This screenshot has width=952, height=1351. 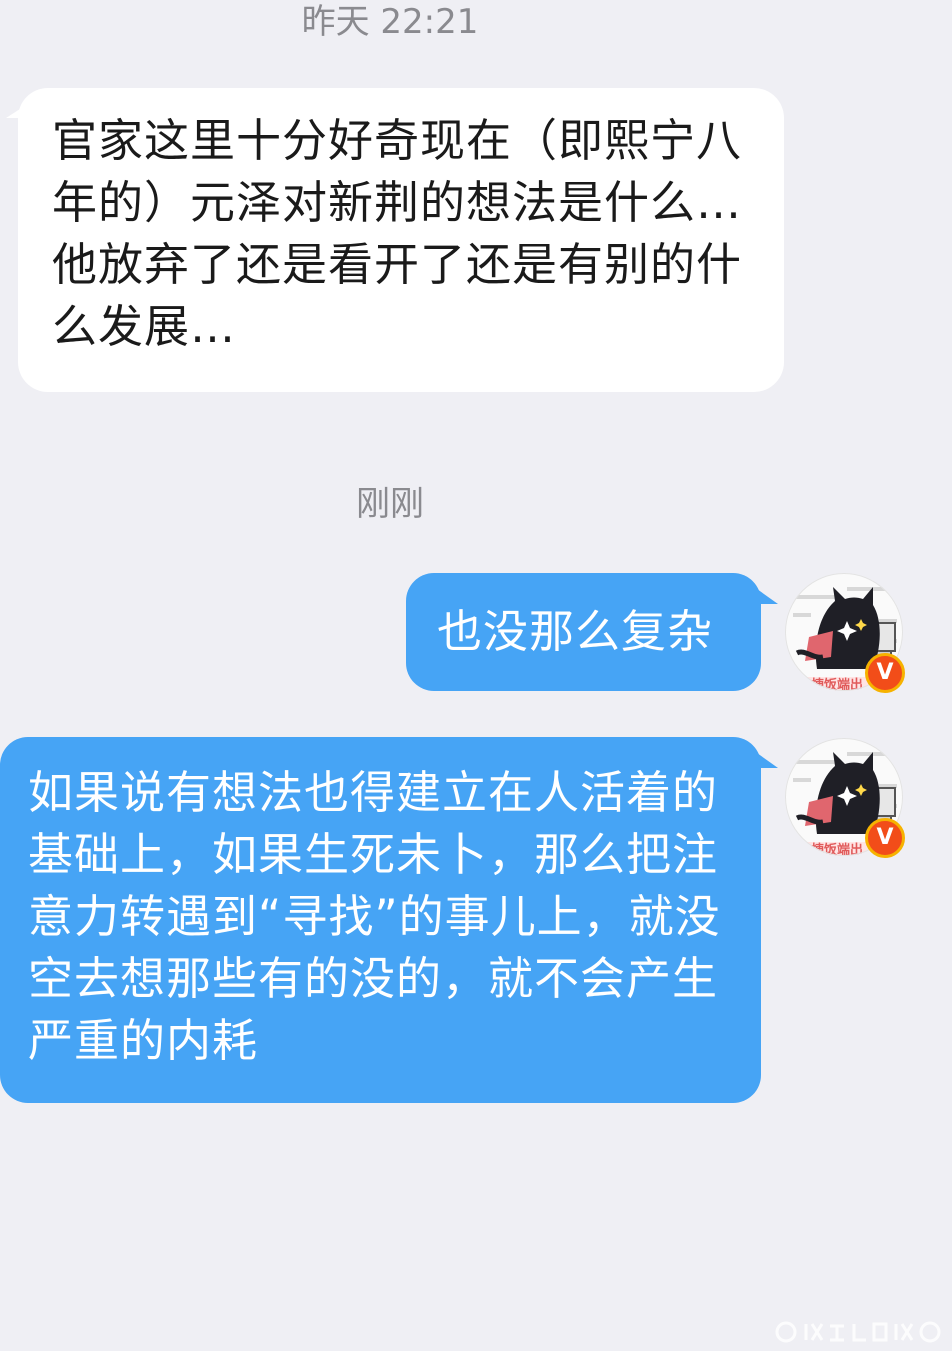 I want to click on timestamp-yesterday: 昨天 22:21, so click(x=390, y=22).